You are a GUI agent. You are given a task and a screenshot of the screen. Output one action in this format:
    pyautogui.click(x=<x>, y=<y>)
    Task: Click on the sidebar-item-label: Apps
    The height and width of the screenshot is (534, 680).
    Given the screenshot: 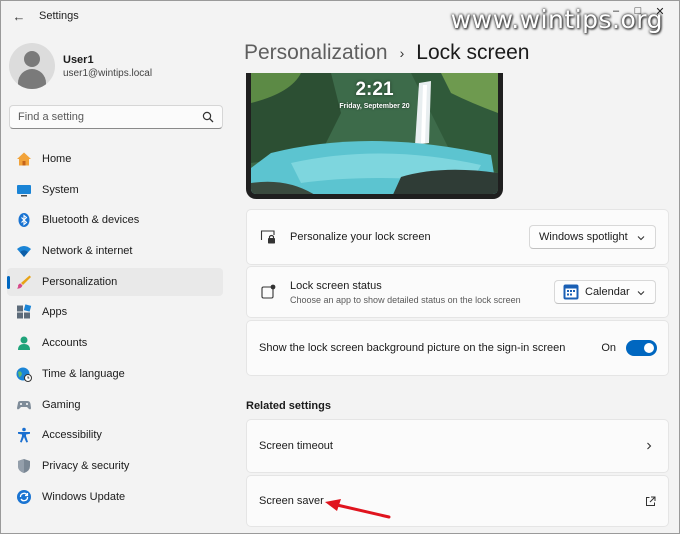 What is the action you would take?
    pyautogui.click(x=55, y=312)
    